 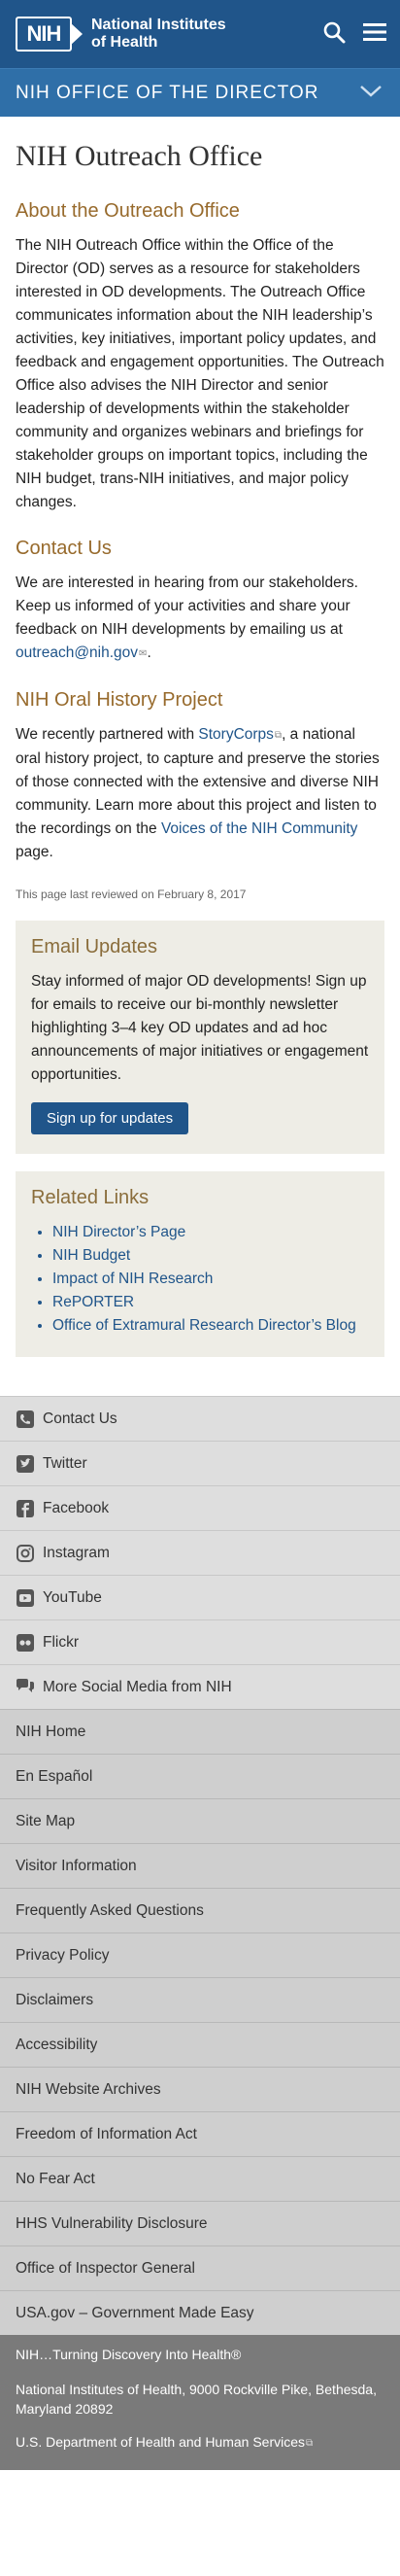 I want to click on oral-history-heading: NIH Oral History Project, so click(x=120, y=700).